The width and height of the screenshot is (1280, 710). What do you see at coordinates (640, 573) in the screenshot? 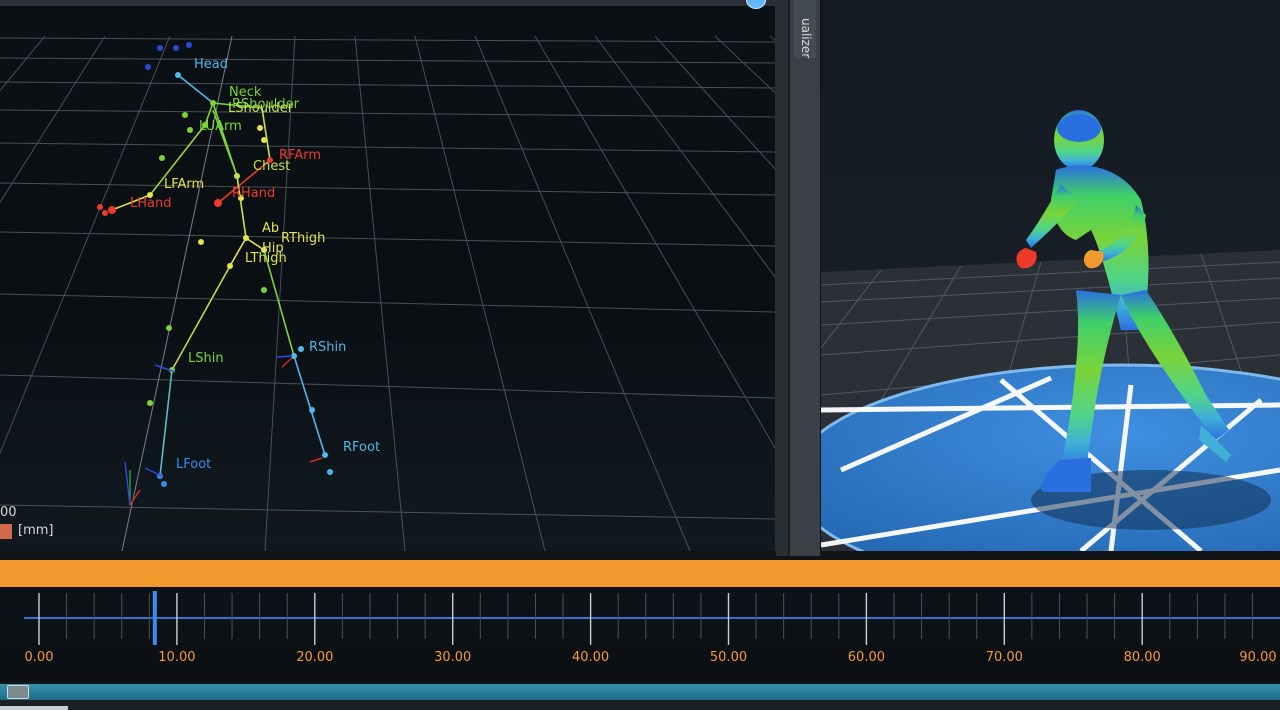
I see `timeline-header-bar` at bounding box center [640, 573].